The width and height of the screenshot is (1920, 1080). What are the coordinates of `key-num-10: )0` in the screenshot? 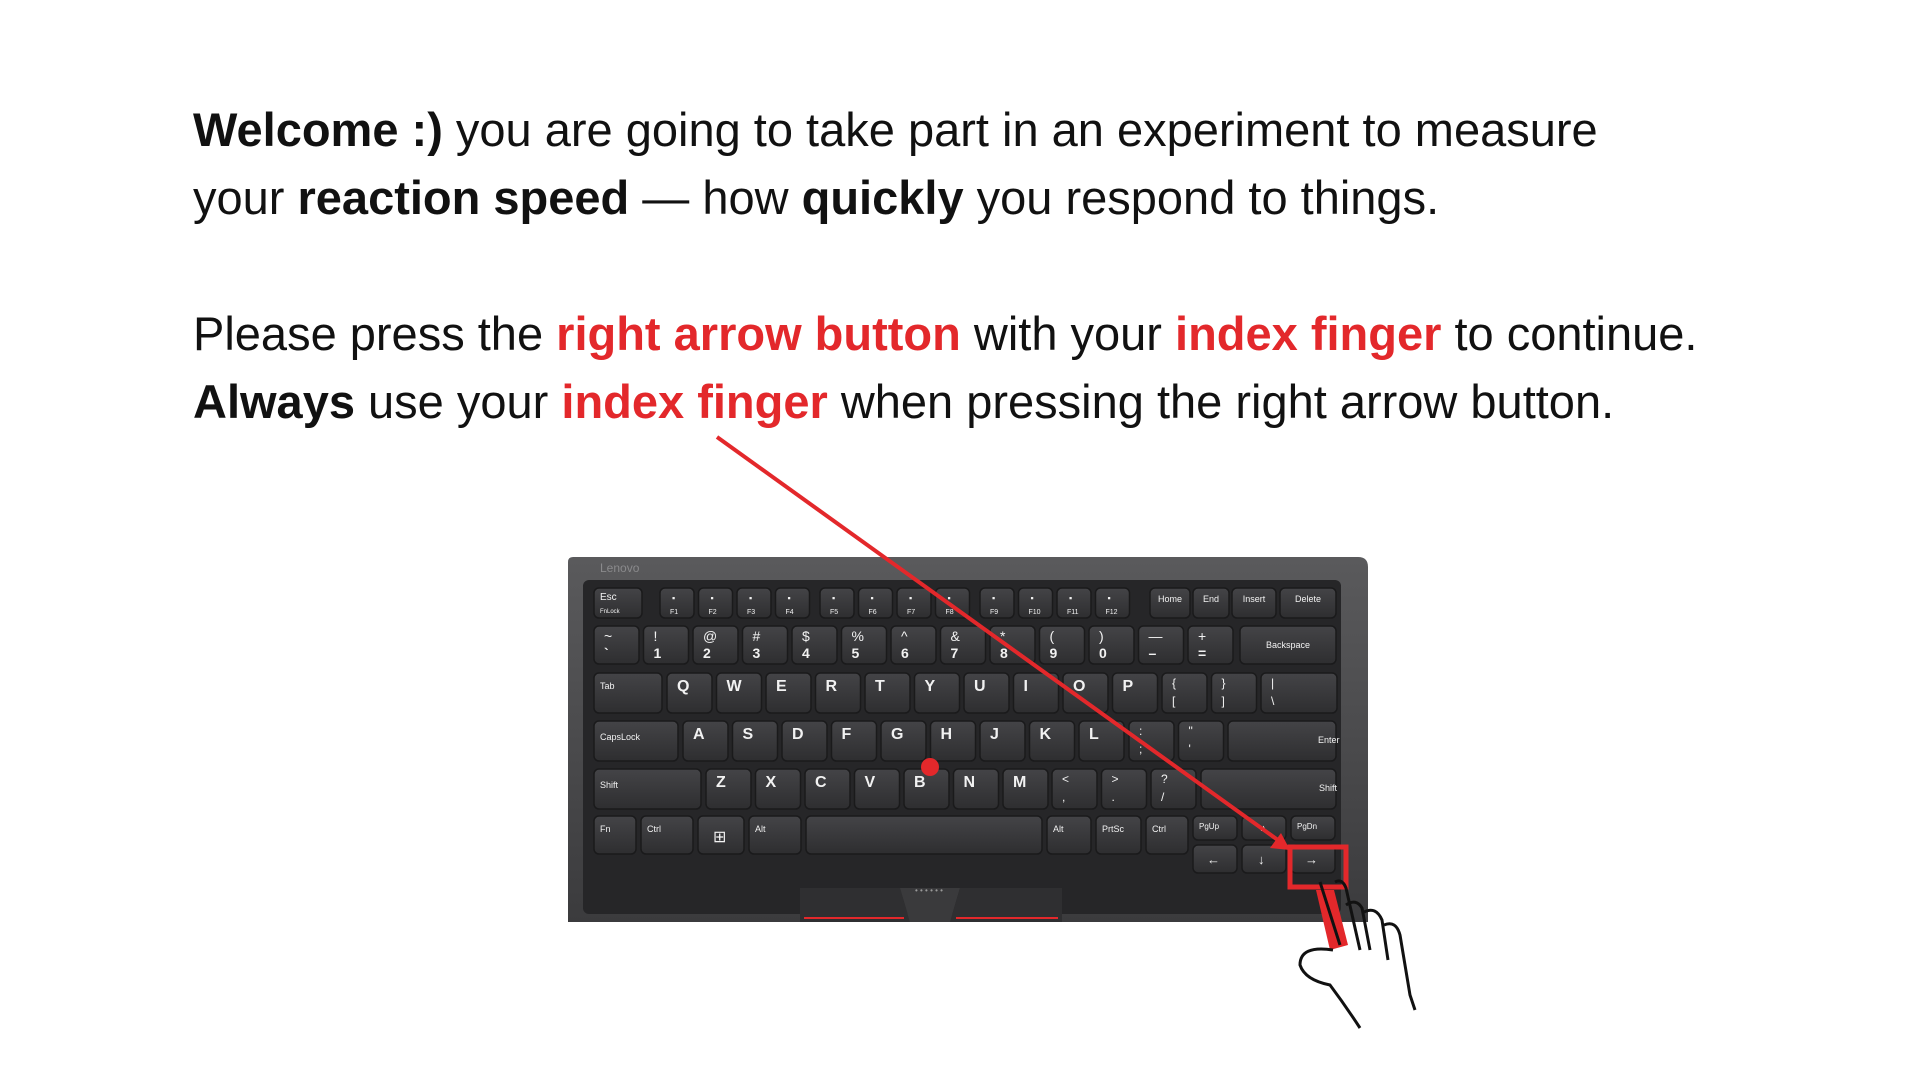 It's located at (1111, 645).